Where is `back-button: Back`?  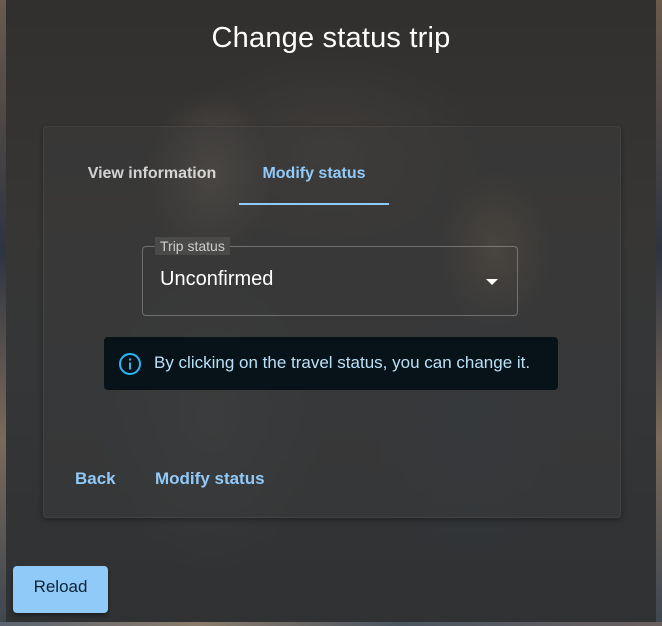
back-button: Back is located at coordinates (95, 479).